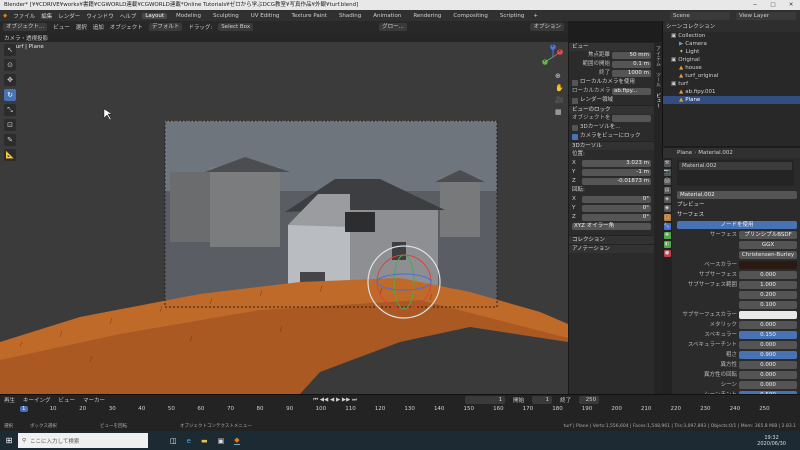 This screenshot has width=800, height=450. What do you see at coordinates (10, 140) in the screenshot?
I see `annotate-tool-icon: ✎` at bounding box center [10, 140].